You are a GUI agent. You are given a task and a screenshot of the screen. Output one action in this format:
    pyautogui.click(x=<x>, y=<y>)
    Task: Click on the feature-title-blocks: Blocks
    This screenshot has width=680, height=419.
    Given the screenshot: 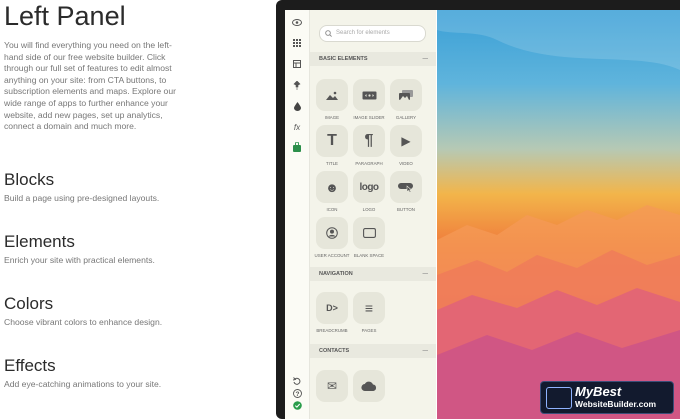 What is the action you would take?
    pyautogui.click(x=29, y=179)
    